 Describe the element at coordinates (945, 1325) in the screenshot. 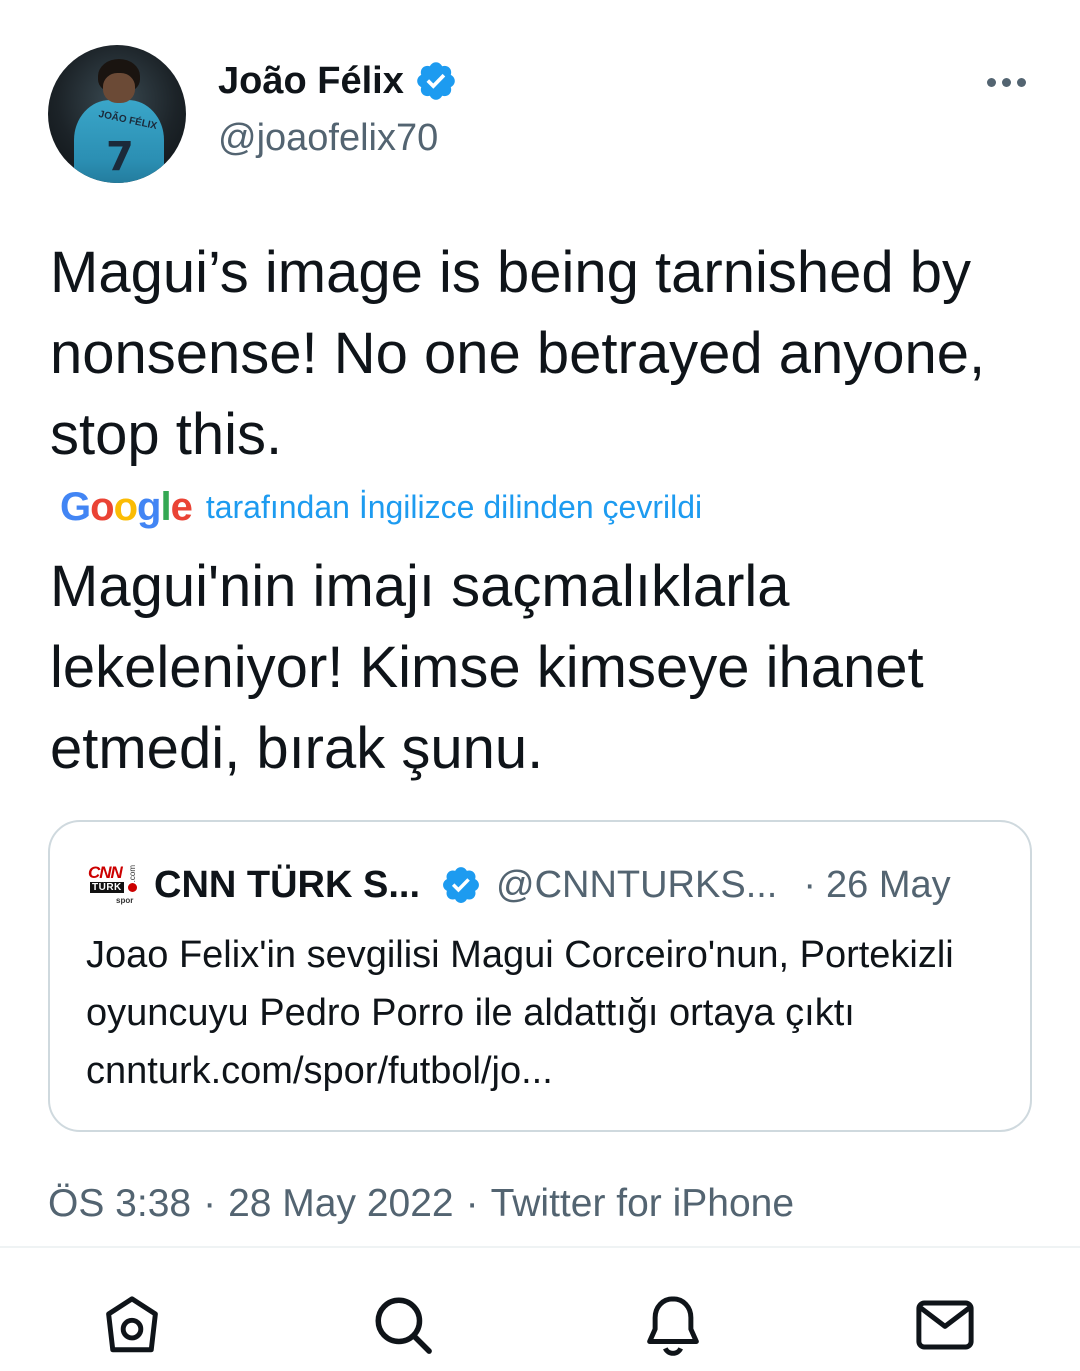

I see `messages-icon` at that location.